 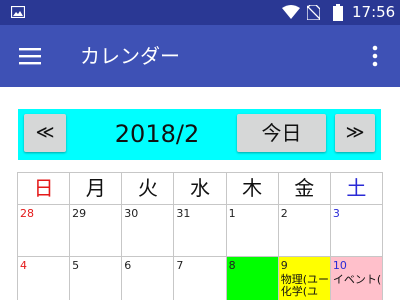 I want to click on weekday-sunday: 日, so click(x=44, y=189).